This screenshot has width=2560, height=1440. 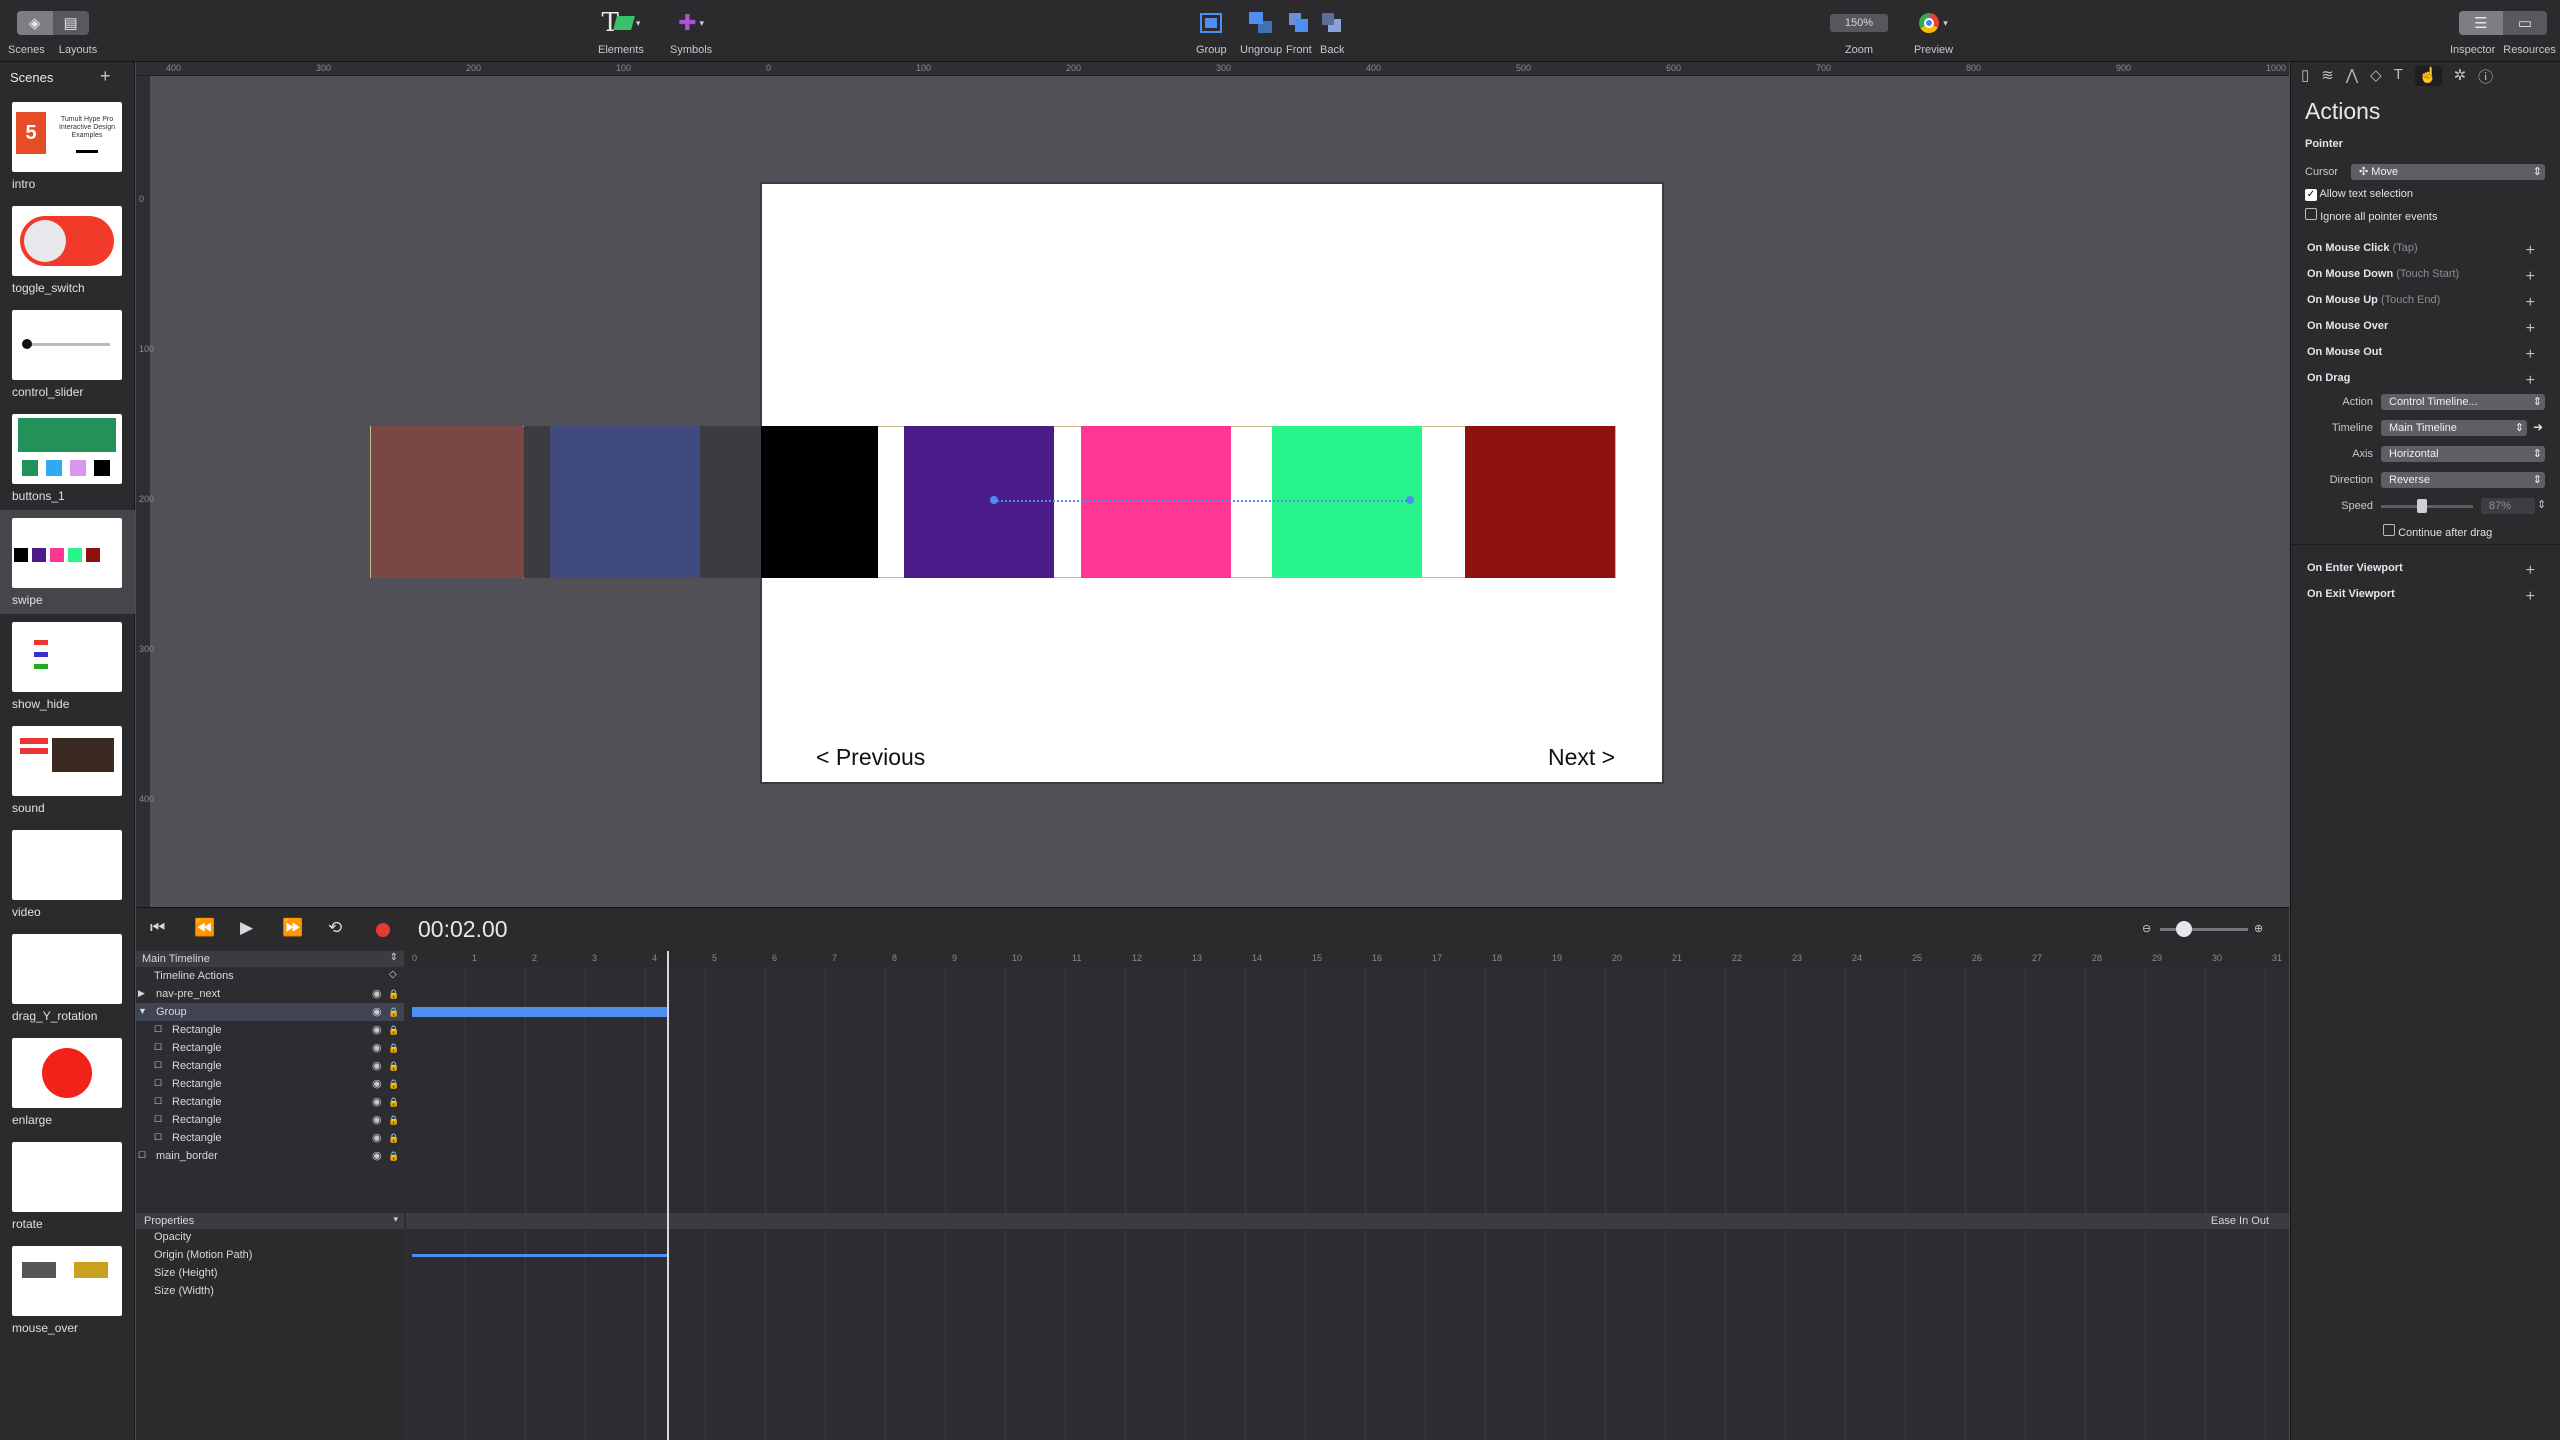 I want to click on property-tracks, so click(x=1347, y=1335).